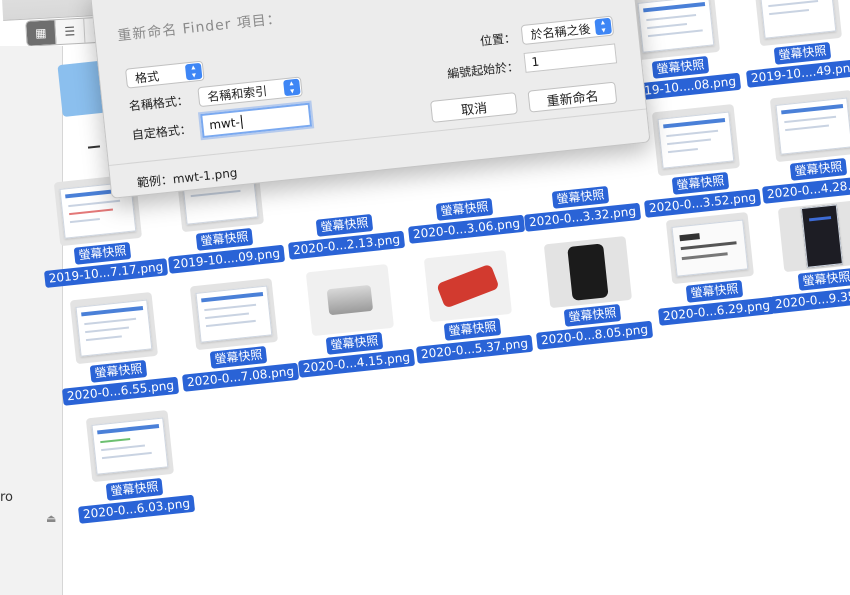 Image resolution: width=850 pixels, height=595 pixels. What do you see at coordinates (594, 335) in the screenshot?
I see `file-name: 2020-0...8.05.png` at bounding box center [594, 335].